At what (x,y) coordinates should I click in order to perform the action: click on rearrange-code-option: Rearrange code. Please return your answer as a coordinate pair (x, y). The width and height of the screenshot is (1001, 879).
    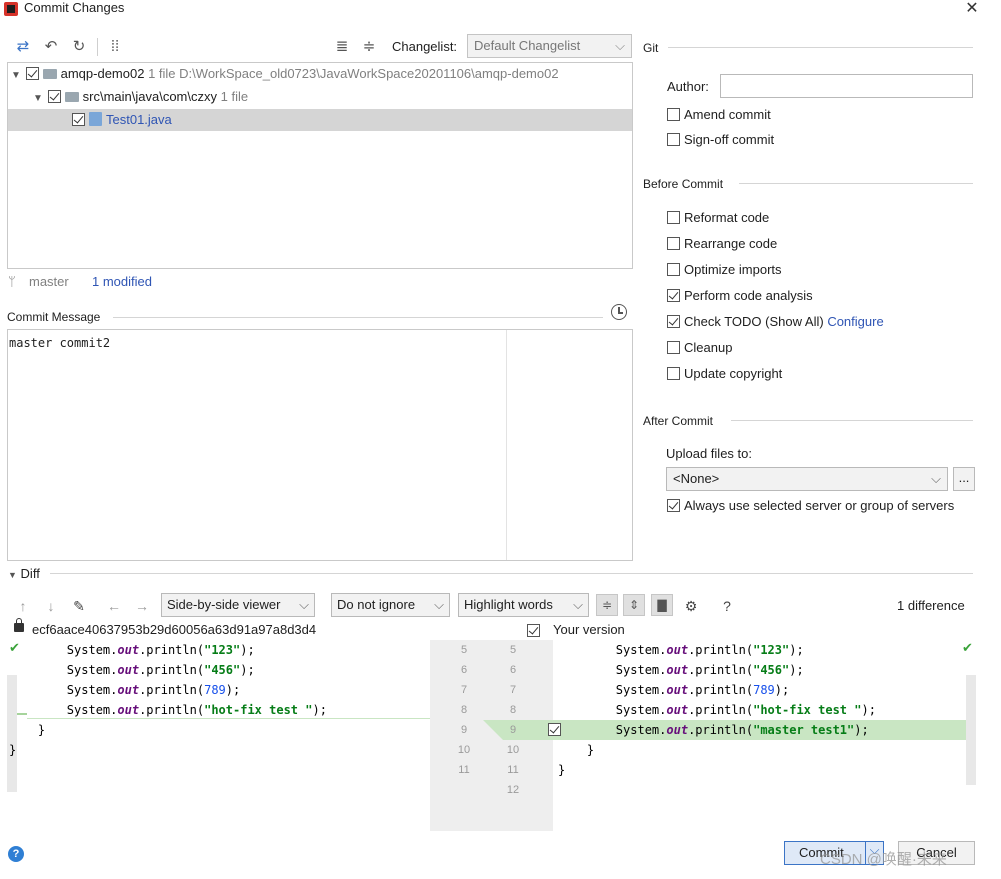
    Looking at the image, I should click on (722, 243).